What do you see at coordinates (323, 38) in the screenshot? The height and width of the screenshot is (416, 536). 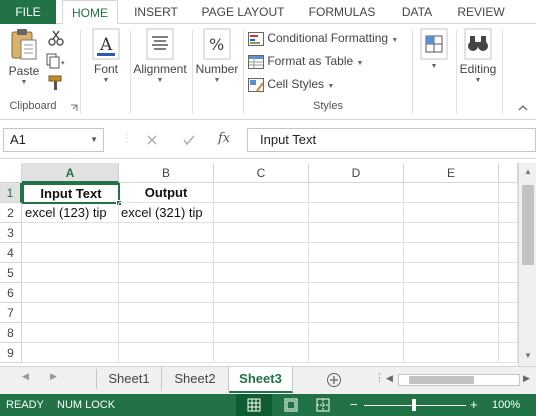 I see `conditional-formatting-button: Conditional Formatting ▼` at bounding box center [323, 38].